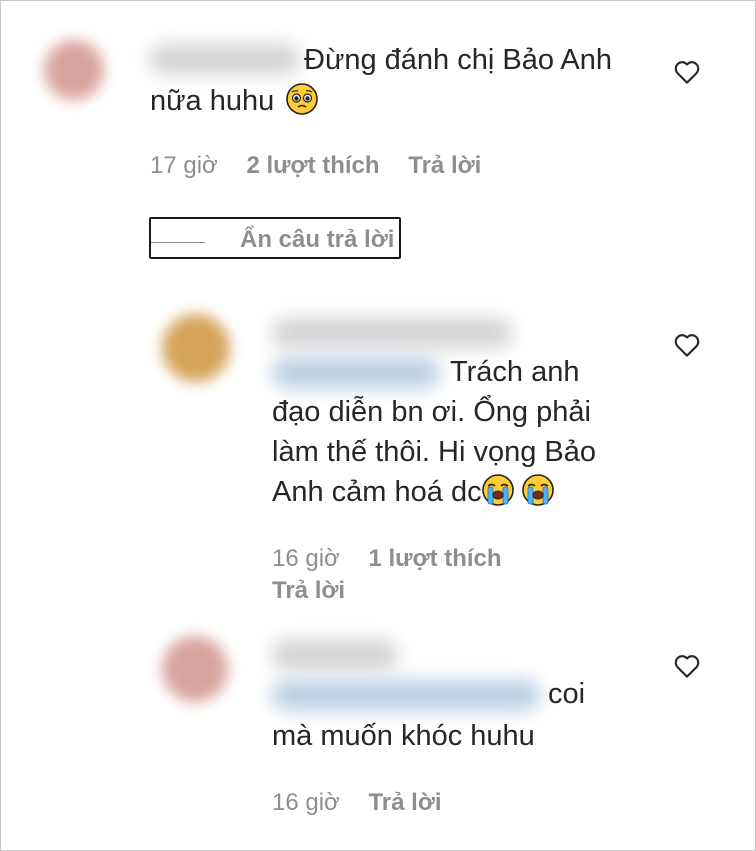  I want to click on comment-text: nữa huhu, so click(234, 101).